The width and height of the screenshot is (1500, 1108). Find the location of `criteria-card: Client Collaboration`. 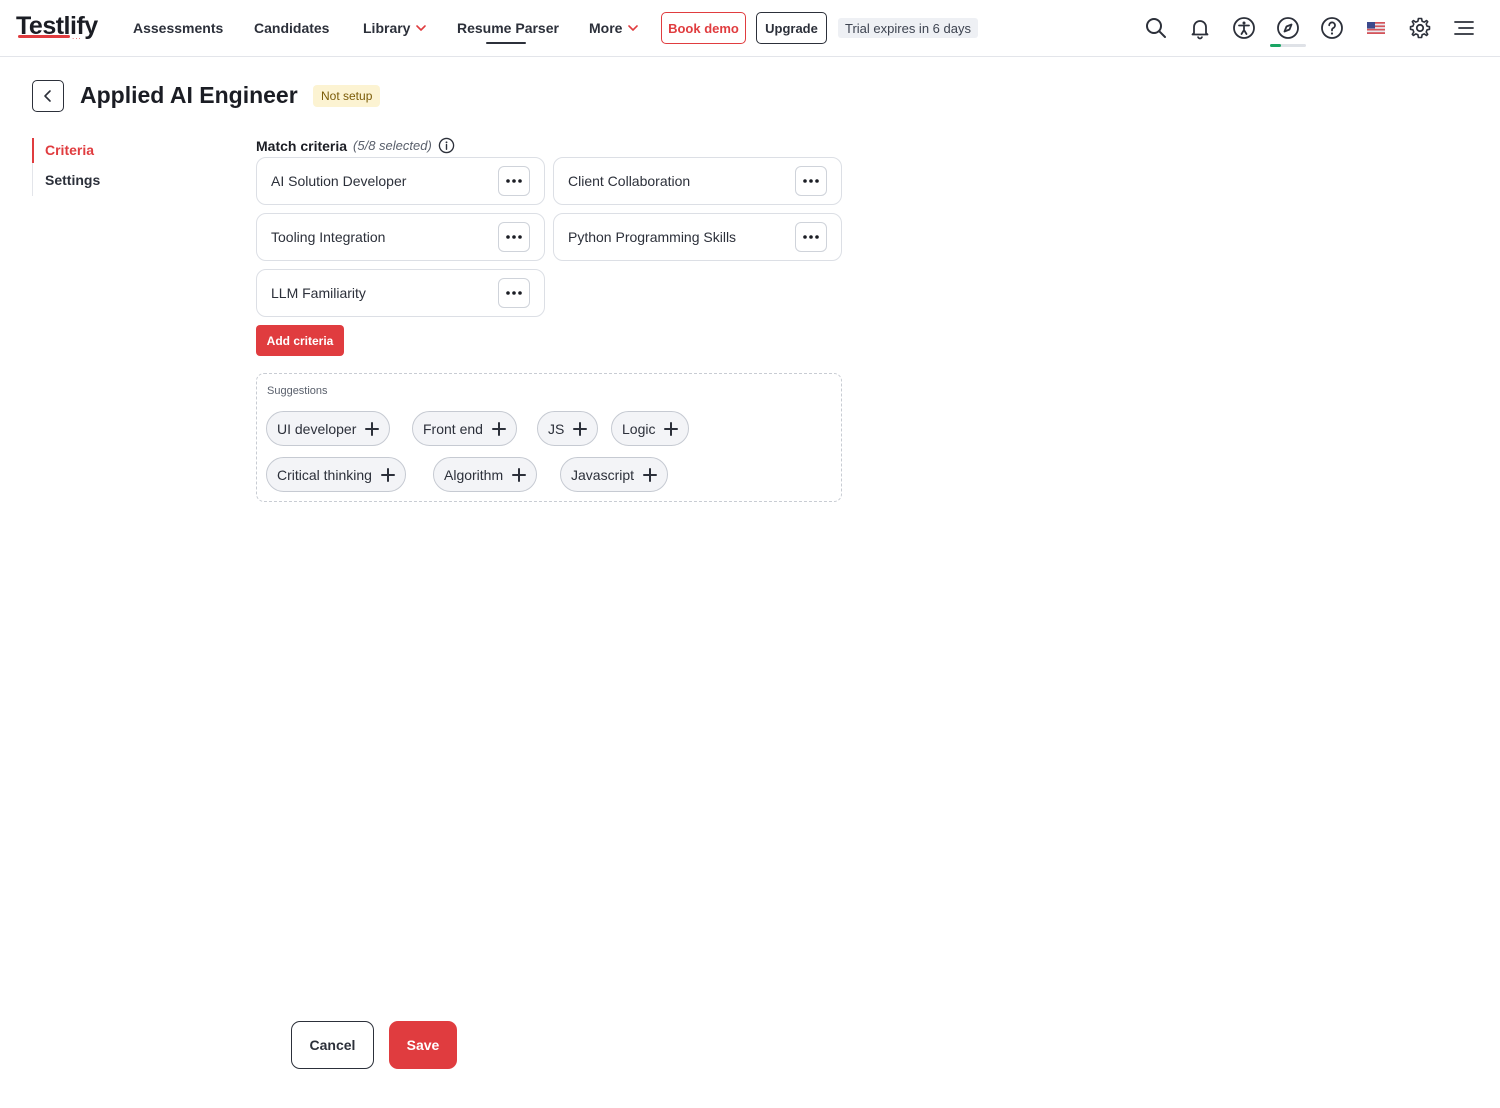

criteria-card: Client Collaboration is located at coordinates (697, 181).